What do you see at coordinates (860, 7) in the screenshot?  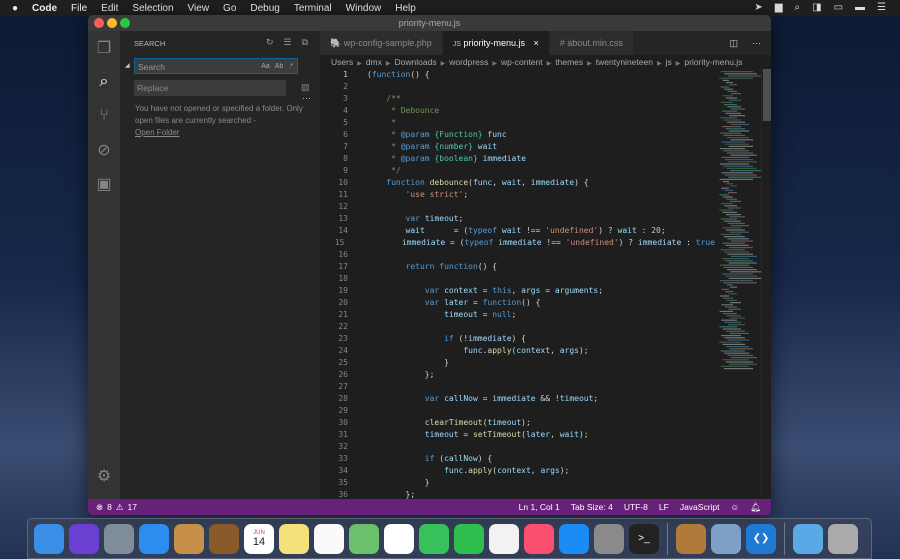 I see `flag-icon: ▬` at bounding box center [860, 7].